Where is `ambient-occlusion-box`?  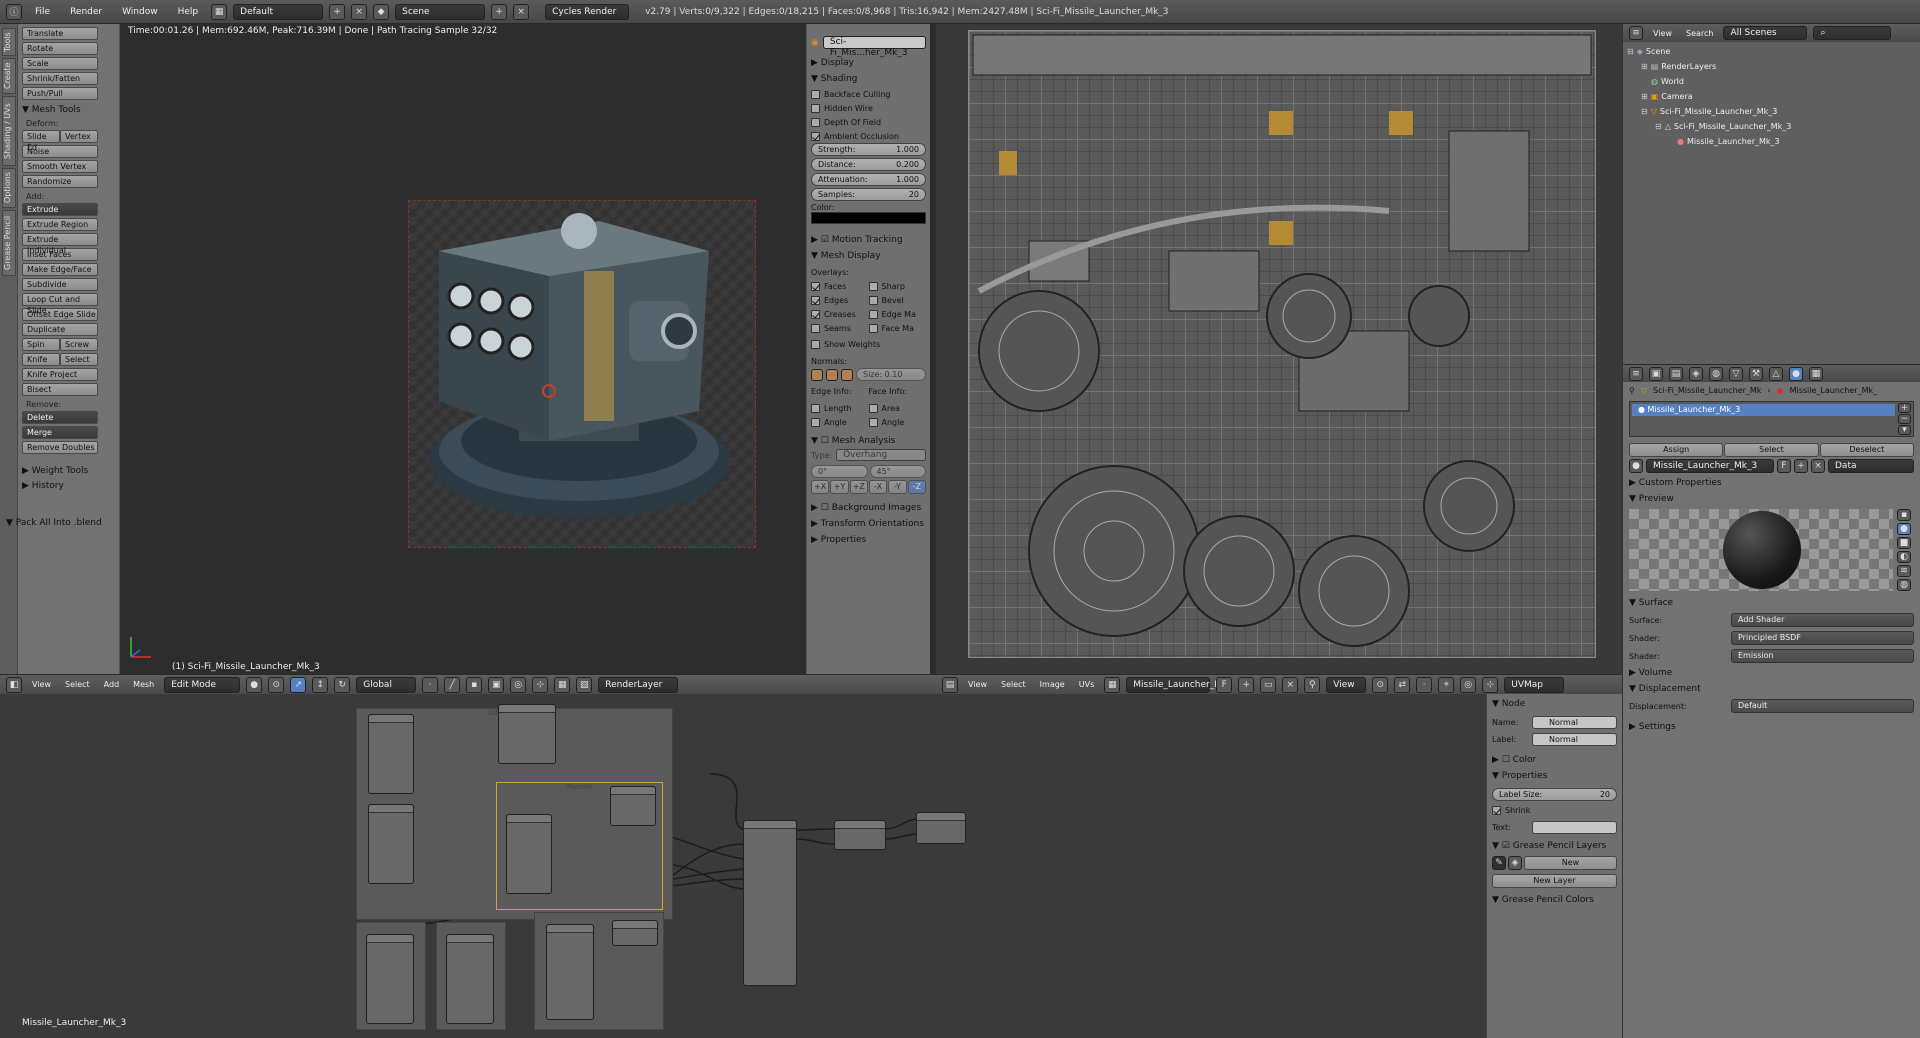
ambient-occlusion-box is located at coordinates (815, 136).